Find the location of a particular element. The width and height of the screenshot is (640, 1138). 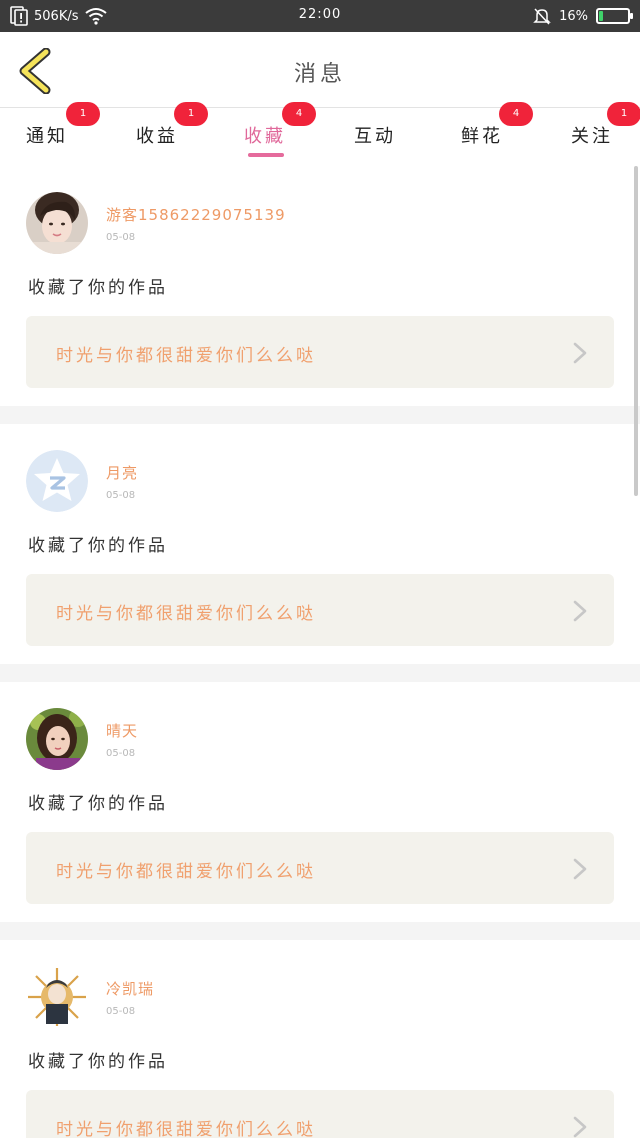

scrollbar is located at coordinates (636, 331).